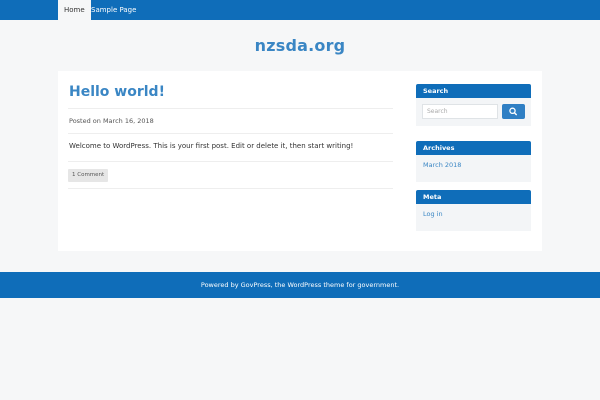 This screenshot has width=600, height=400. I want to click on post-meta: Posted on March 16, 2018, so click(111, 121).